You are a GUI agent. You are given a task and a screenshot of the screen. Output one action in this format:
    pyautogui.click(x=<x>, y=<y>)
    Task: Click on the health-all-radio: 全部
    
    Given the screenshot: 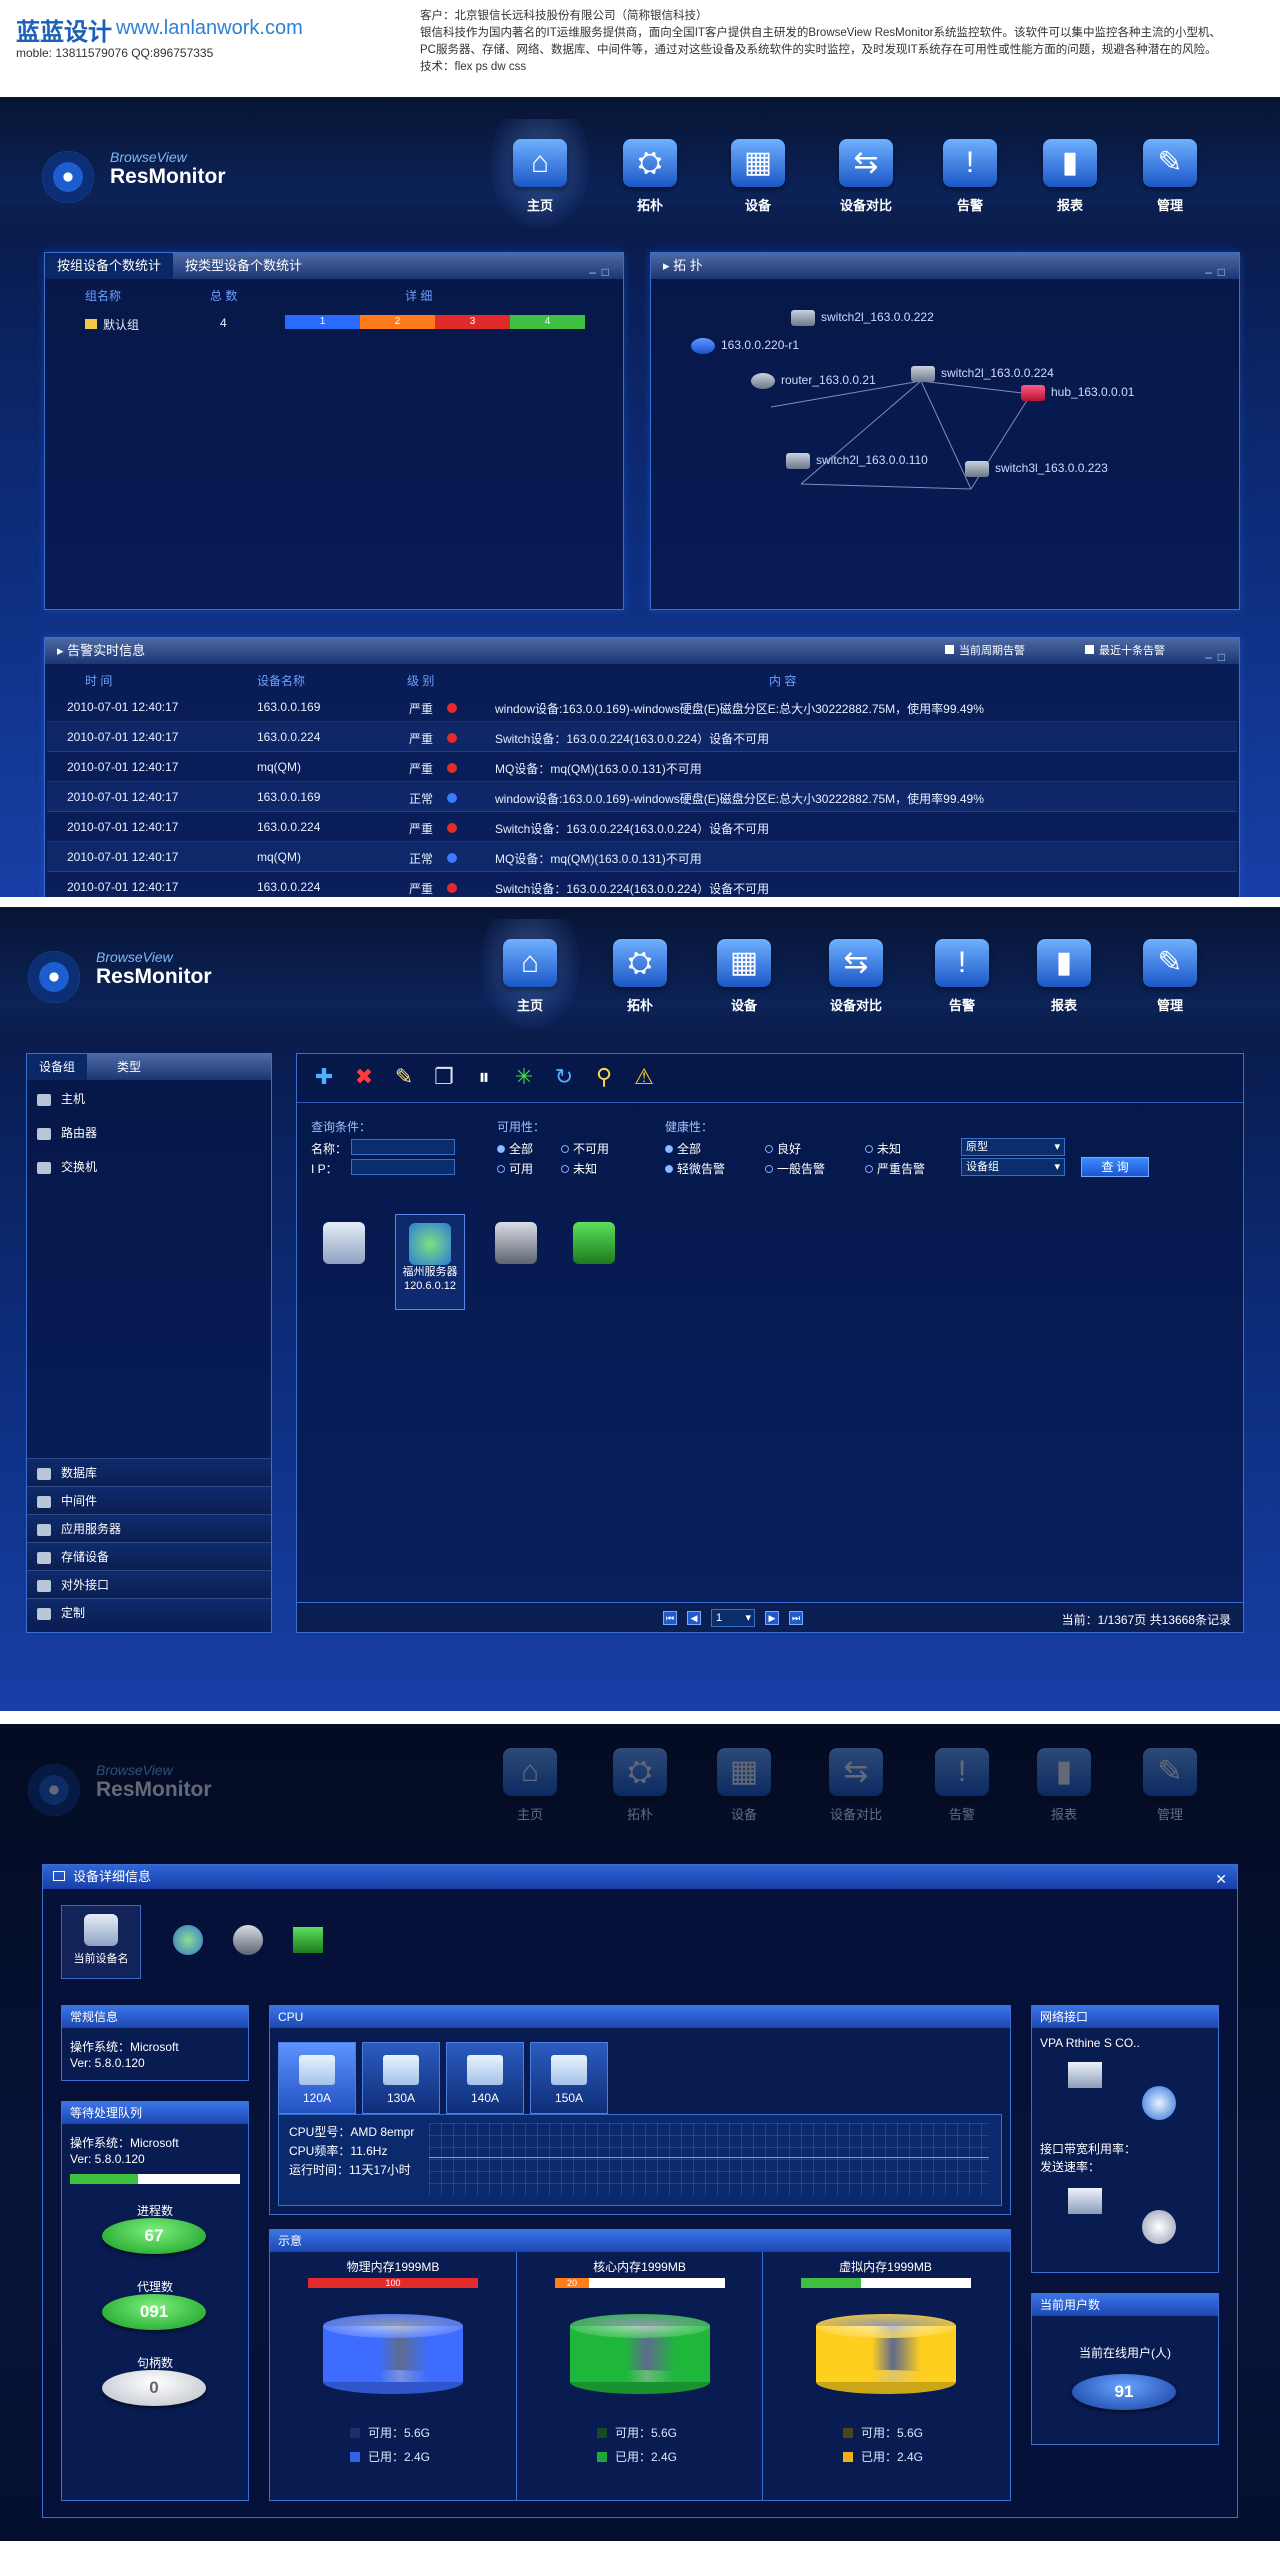 What is the action you would take?
    pyautogui.click(x=683, y=1148)
    